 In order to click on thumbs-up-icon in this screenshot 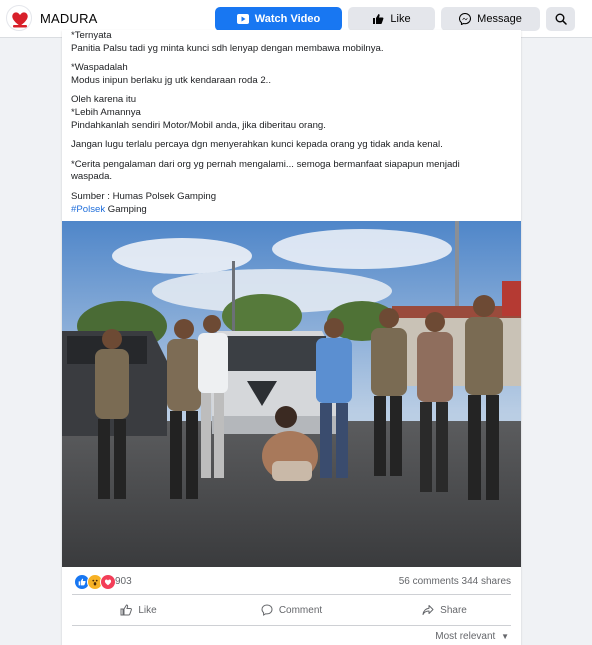, I will do `click(378, 19)`.